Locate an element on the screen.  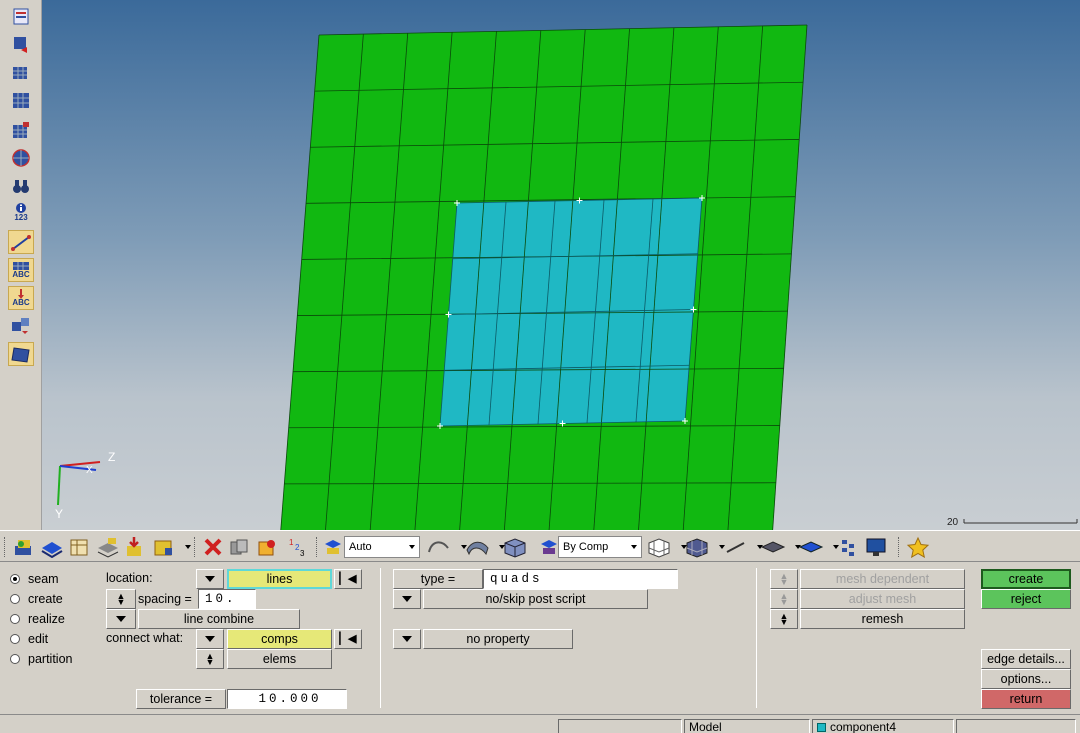
mesh-dependent-button: mesh dependent is located at coordinates (882, 579).